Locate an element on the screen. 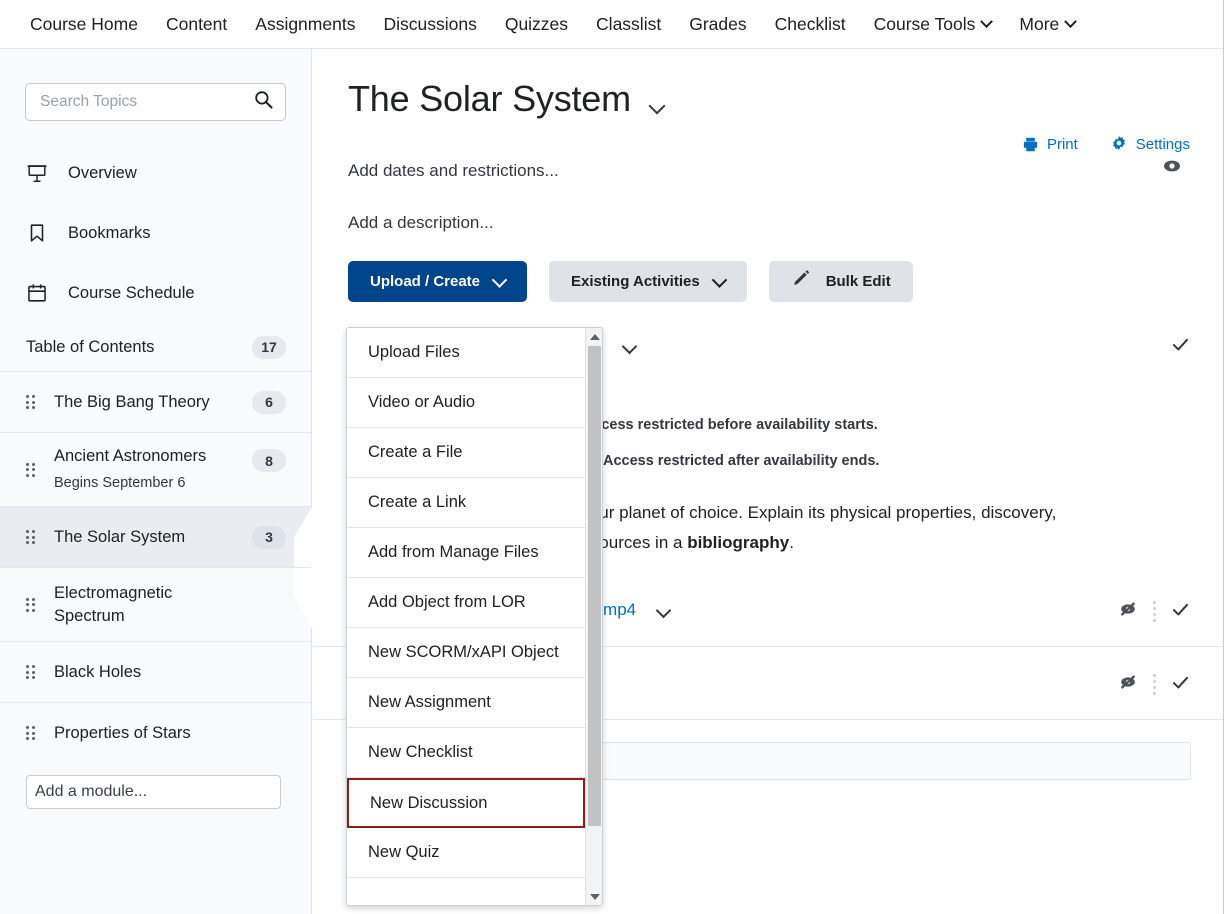  menu-scrollbar is located at coordinates (593, 616).